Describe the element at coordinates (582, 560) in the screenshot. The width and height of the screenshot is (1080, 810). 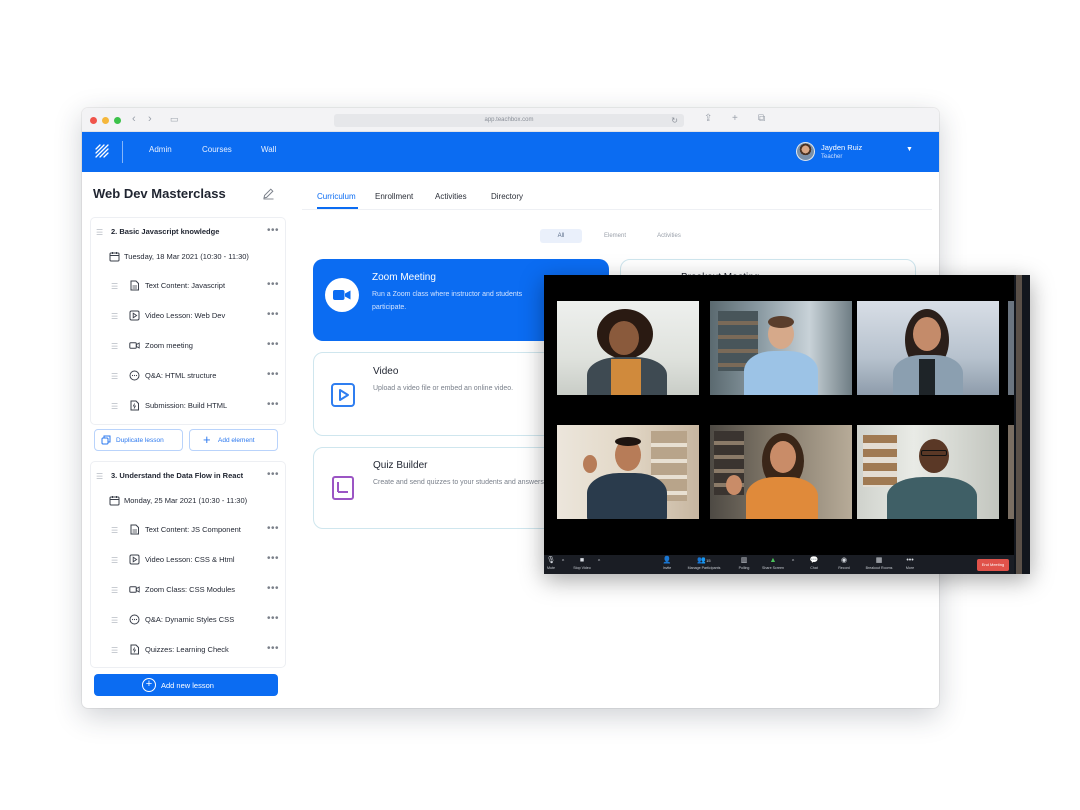
I see `video-camera-icon: ■` at that location.